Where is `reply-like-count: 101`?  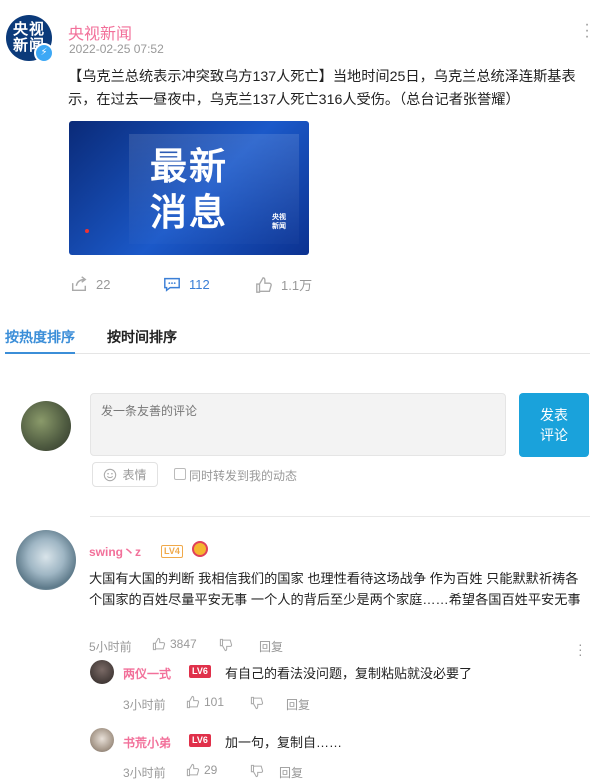 reply-like-count: 101 is located at coordinates (214, 702).